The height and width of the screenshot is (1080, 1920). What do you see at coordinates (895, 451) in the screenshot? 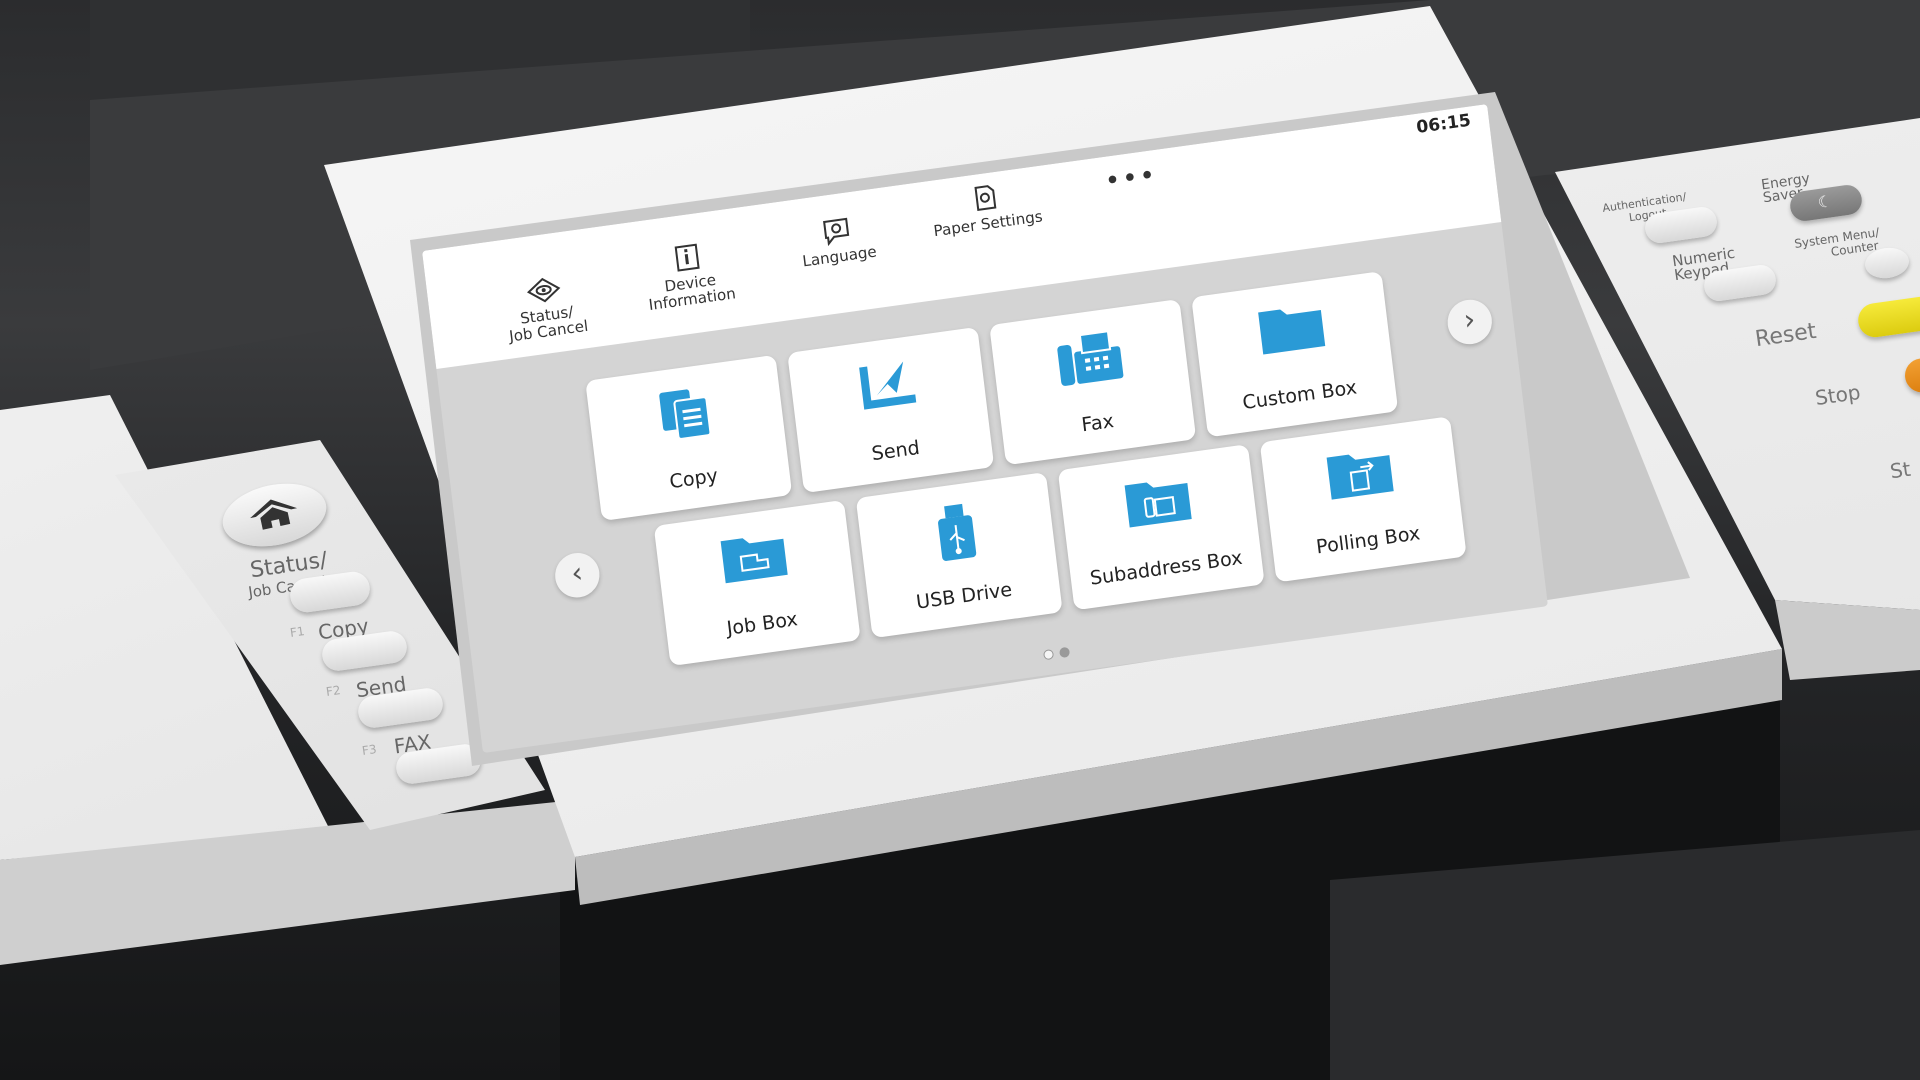
I see `tile-label: Send` at bounding box center [895, 451].